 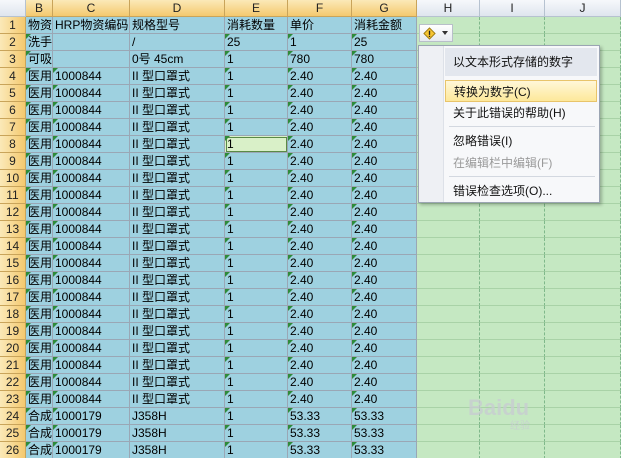 What do you see at coordinates (13, 110) in the screenshot?
I see `row-header: 6` at bounding box center [13, 110].